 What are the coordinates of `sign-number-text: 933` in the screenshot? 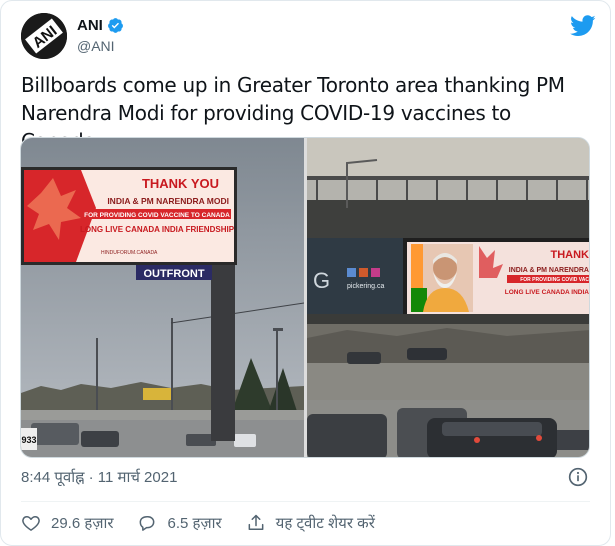 It's located at (28, 440).